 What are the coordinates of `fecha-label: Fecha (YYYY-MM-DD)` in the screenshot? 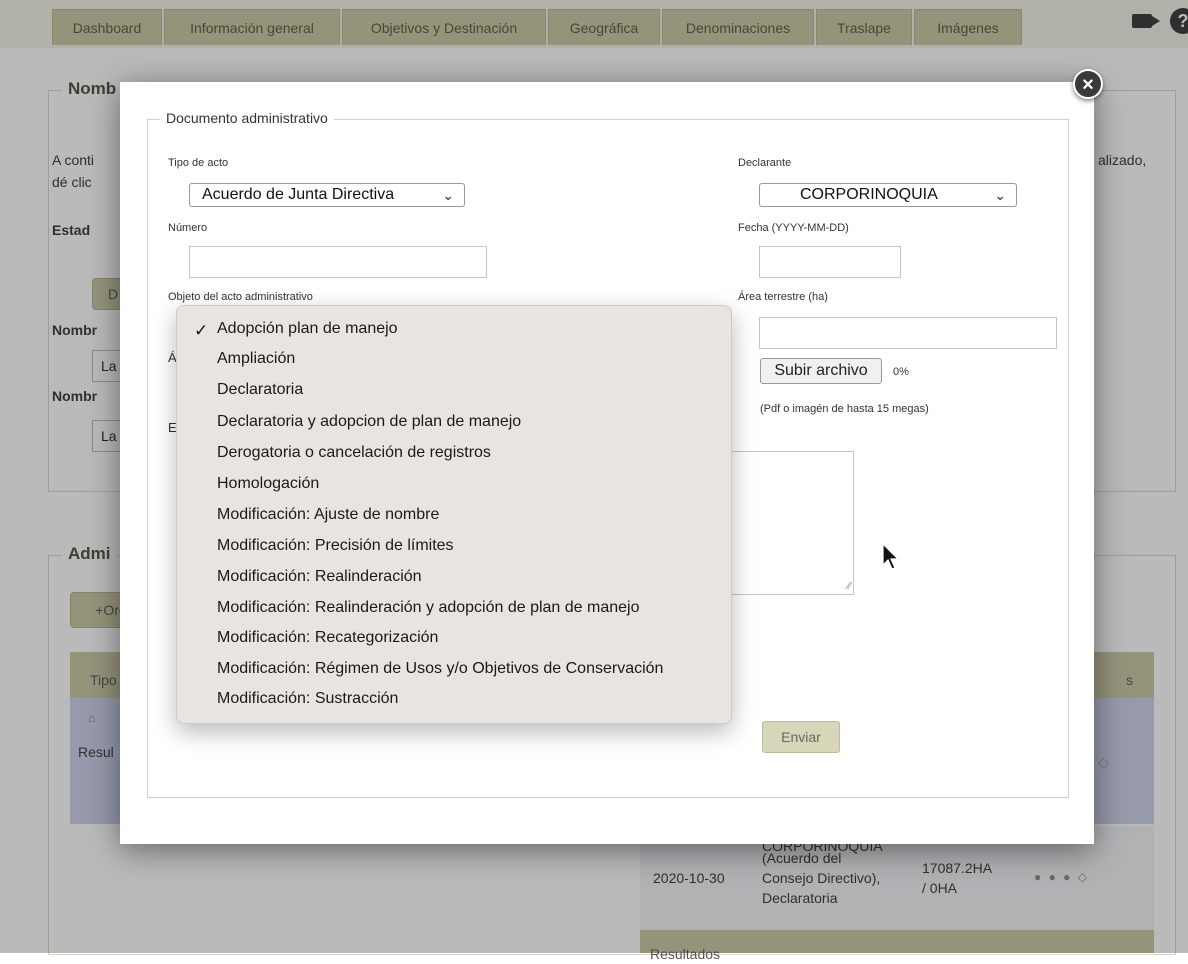 It's located at (793, 228).